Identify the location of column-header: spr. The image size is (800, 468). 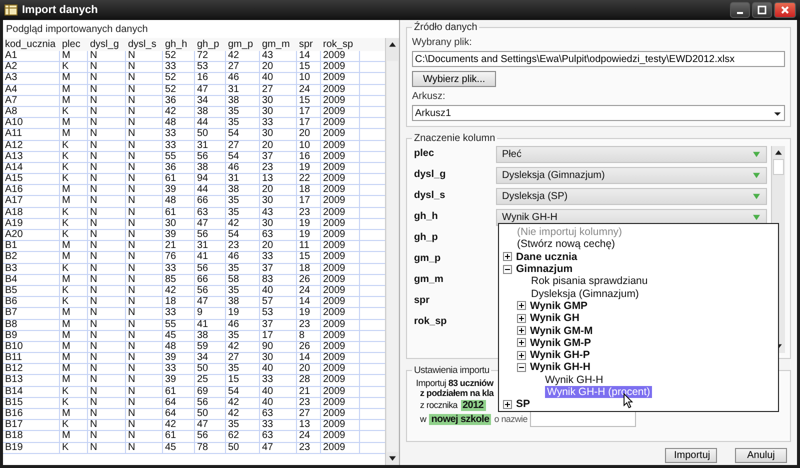
(309, 44).